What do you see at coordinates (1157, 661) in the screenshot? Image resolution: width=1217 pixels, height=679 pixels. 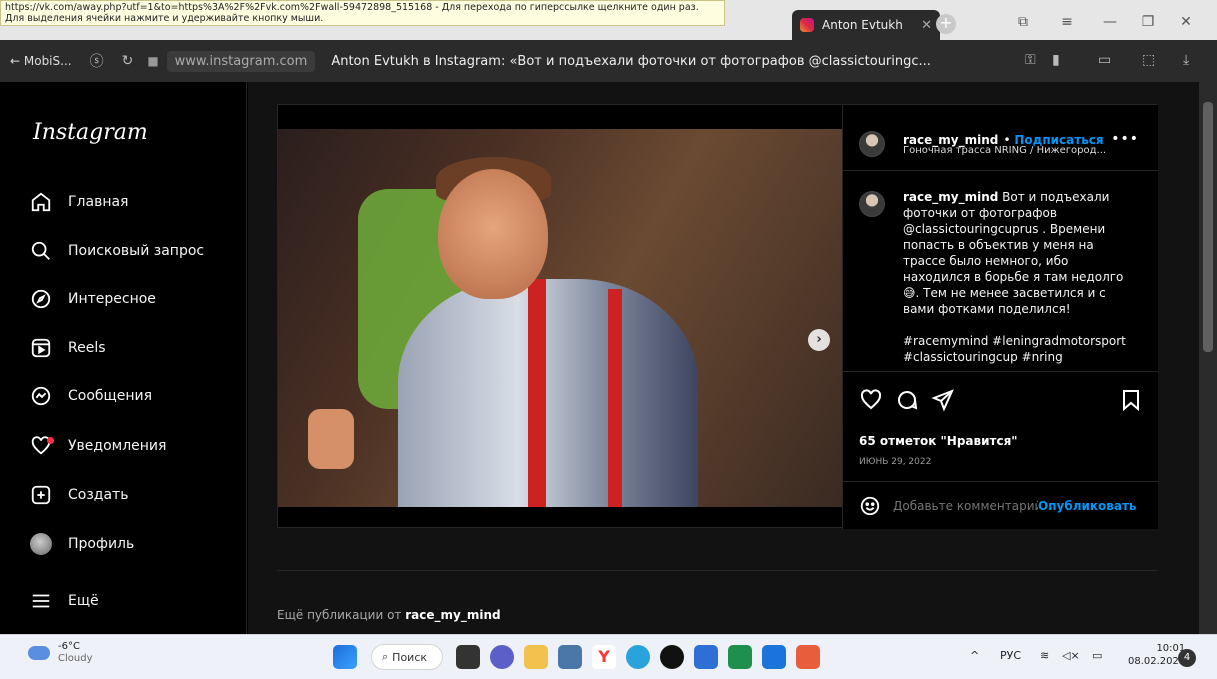 I see `clock-date: 08.02.2023` at bounding box center [1157, 661].